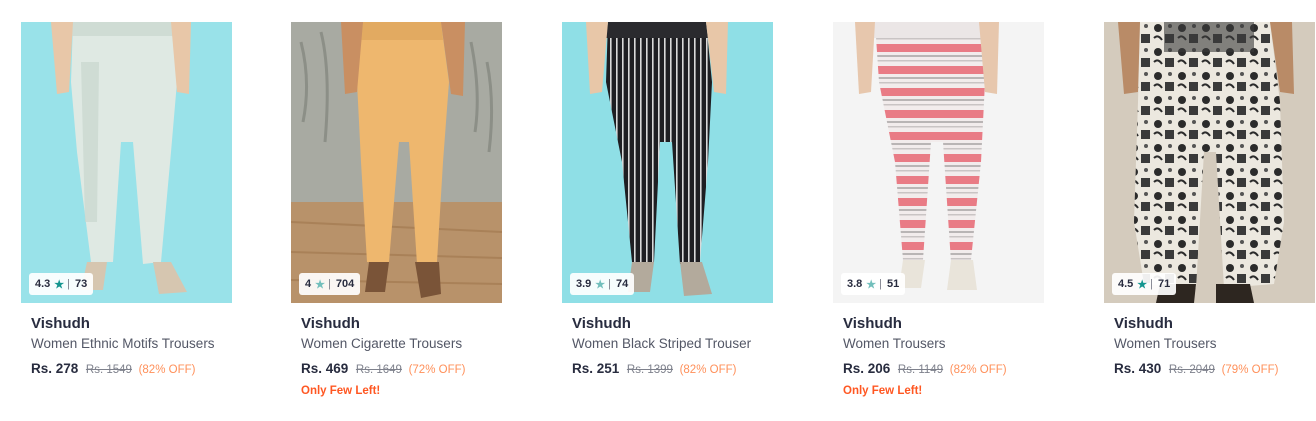 The height and width of the screenshot is (421, 1316). I want to click on rating-value: 4.5, so click(1126, 284).